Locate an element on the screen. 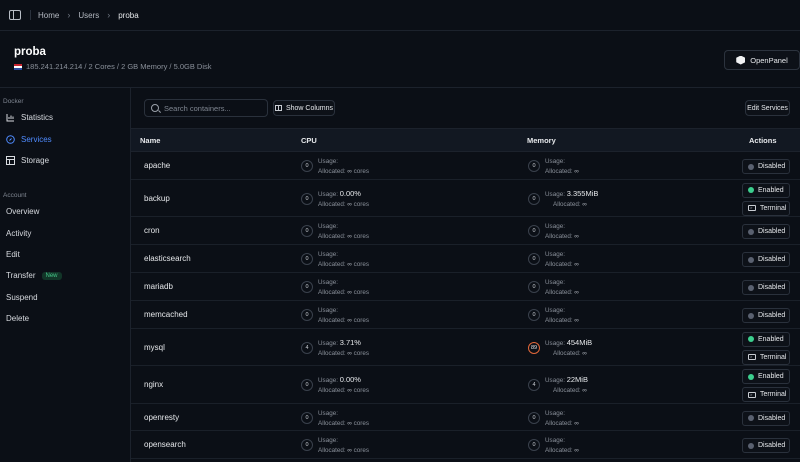 This screenshot has width=800, height=462. sidebar-item-delete: Delete is located at coordinates (17, 318).